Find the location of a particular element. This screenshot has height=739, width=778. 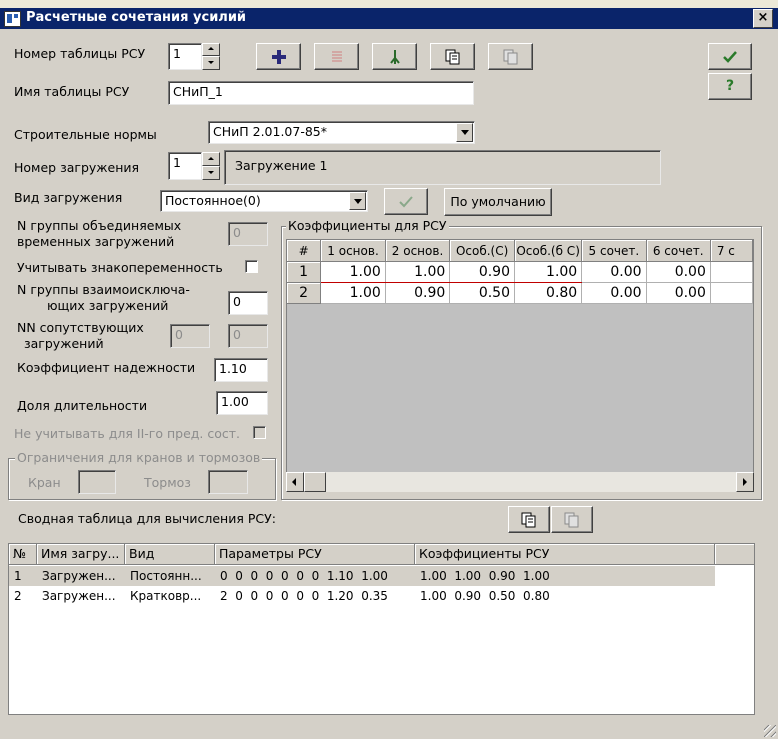

apply-button is located at coordinates (406, 201).